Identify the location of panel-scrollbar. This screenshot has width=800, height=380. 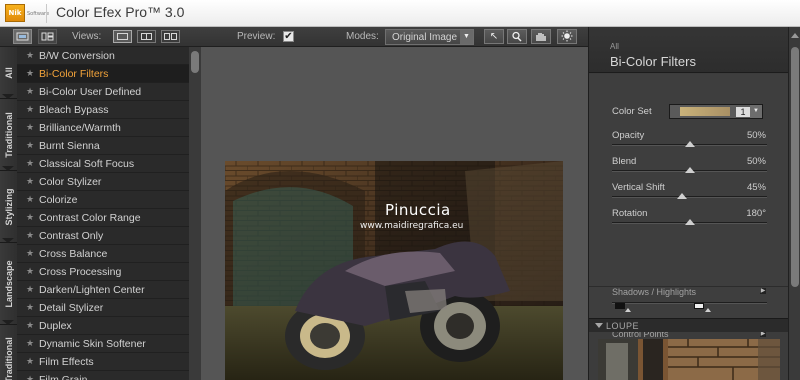
(794, 203).